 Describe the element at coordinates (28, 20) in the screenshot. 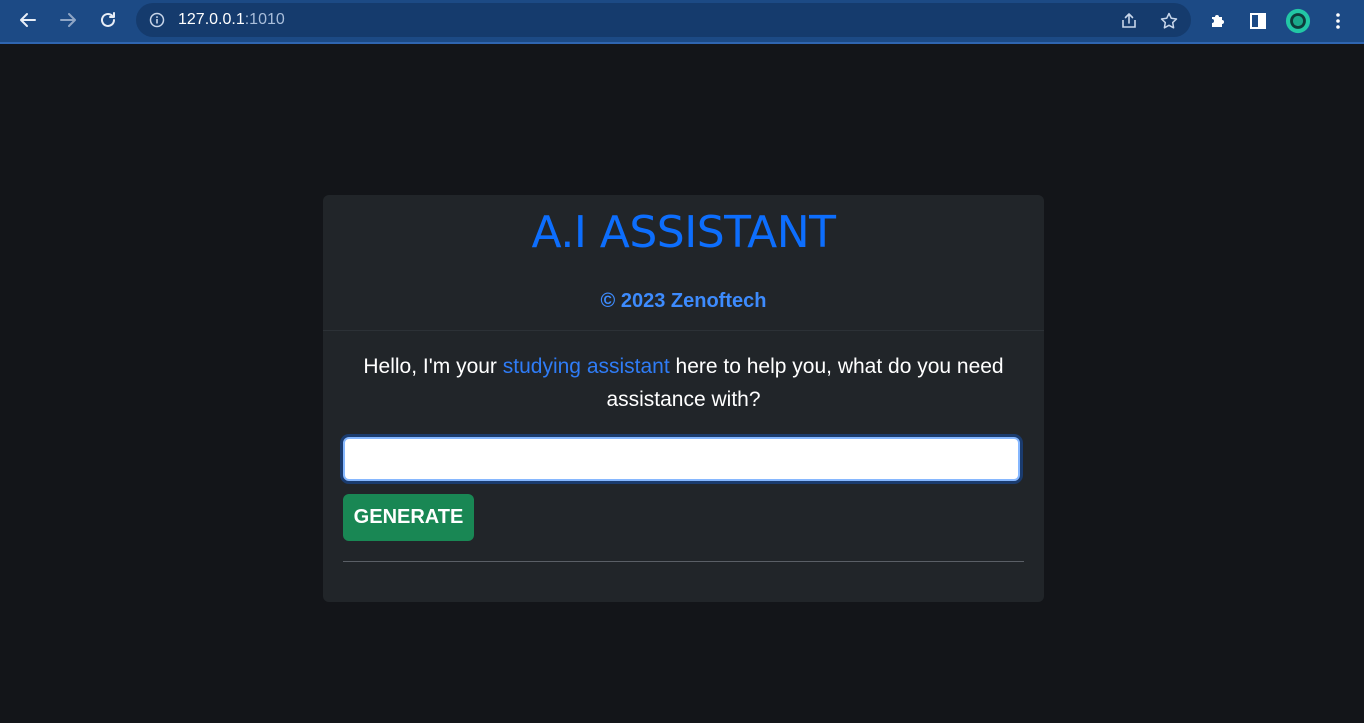

I see `back-arrow-icon` at that location.